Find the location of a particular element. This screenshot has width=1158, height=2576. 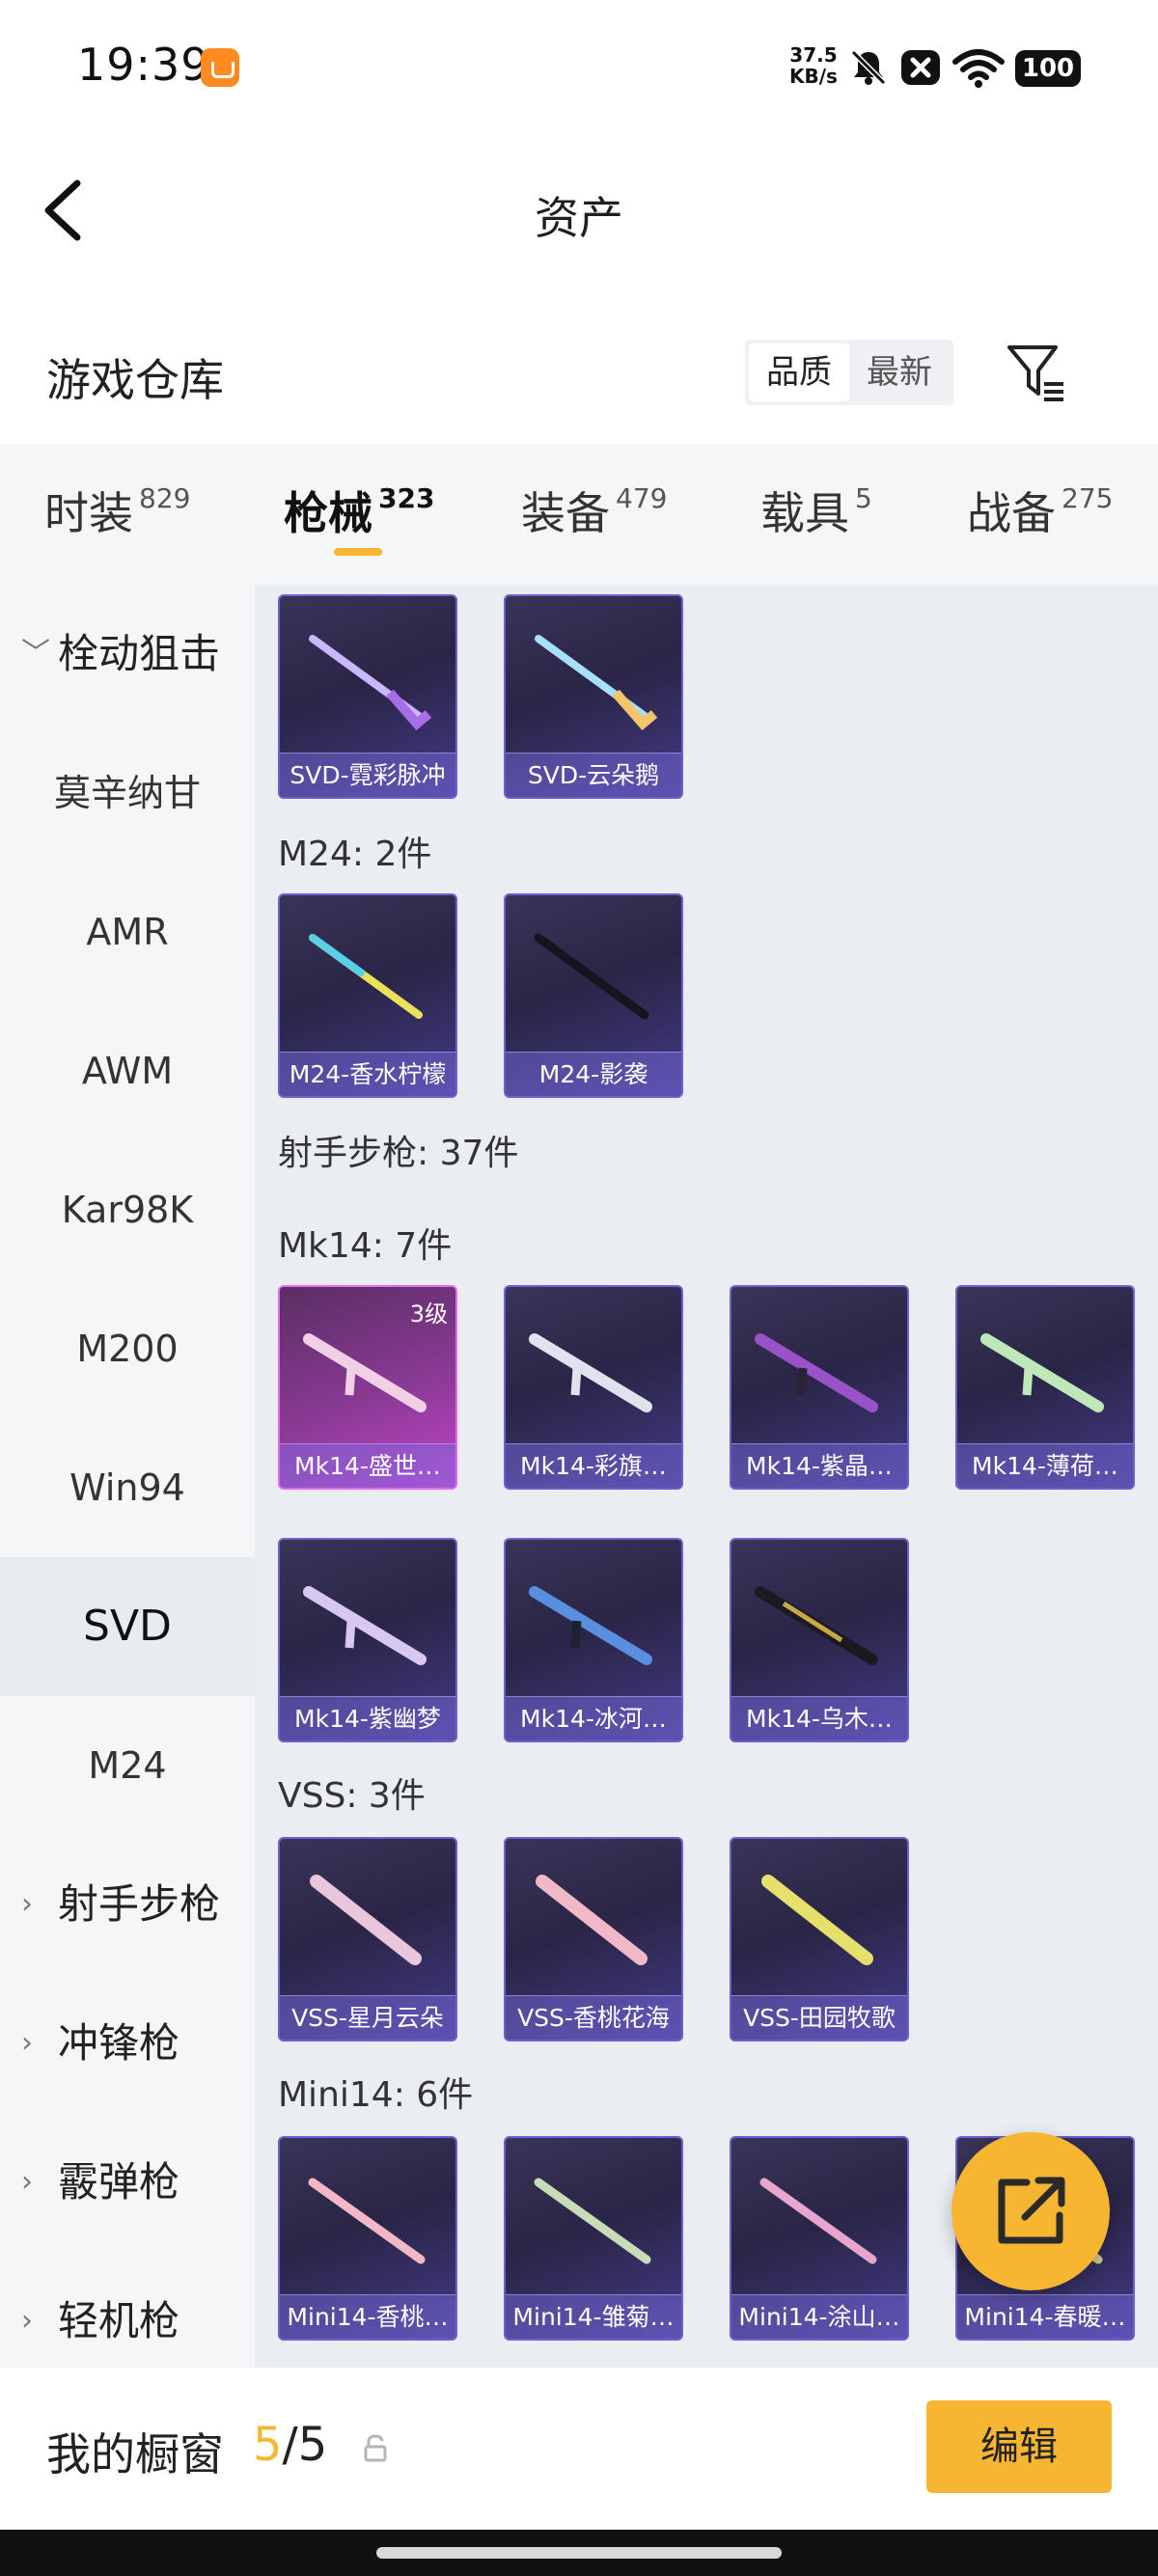

skin-card: VSS-星月云朵 is located at coordinates (367, 1940).